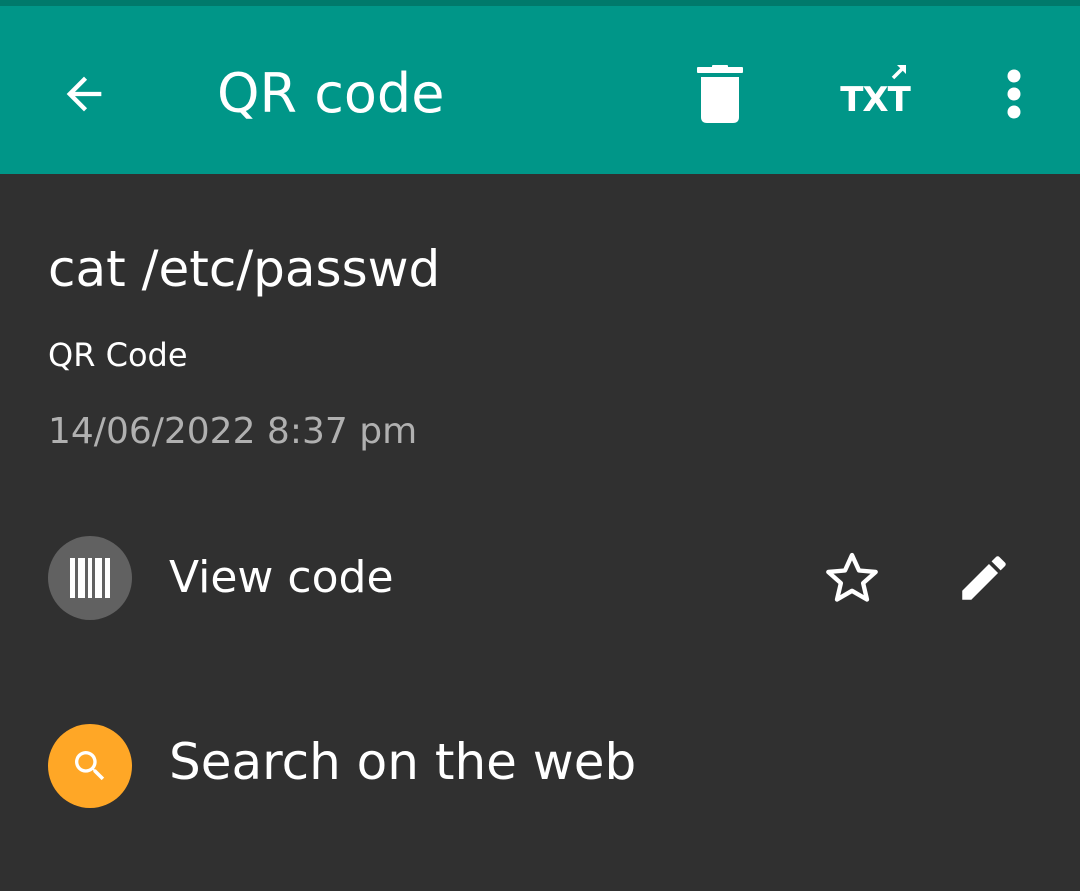 The height and width of the screenshot is (891, 1080). I want to click on trash-icon, so click(720, 94).